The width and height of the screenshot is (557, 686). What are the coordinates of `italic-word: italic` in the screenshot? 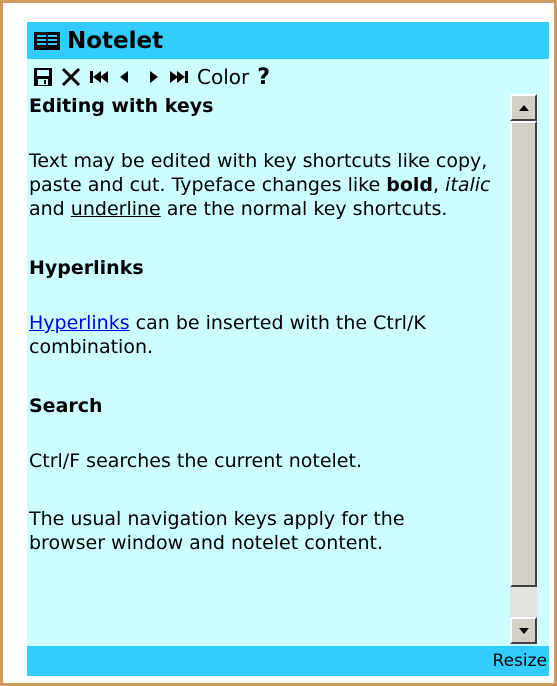 It's located at (468, 185).